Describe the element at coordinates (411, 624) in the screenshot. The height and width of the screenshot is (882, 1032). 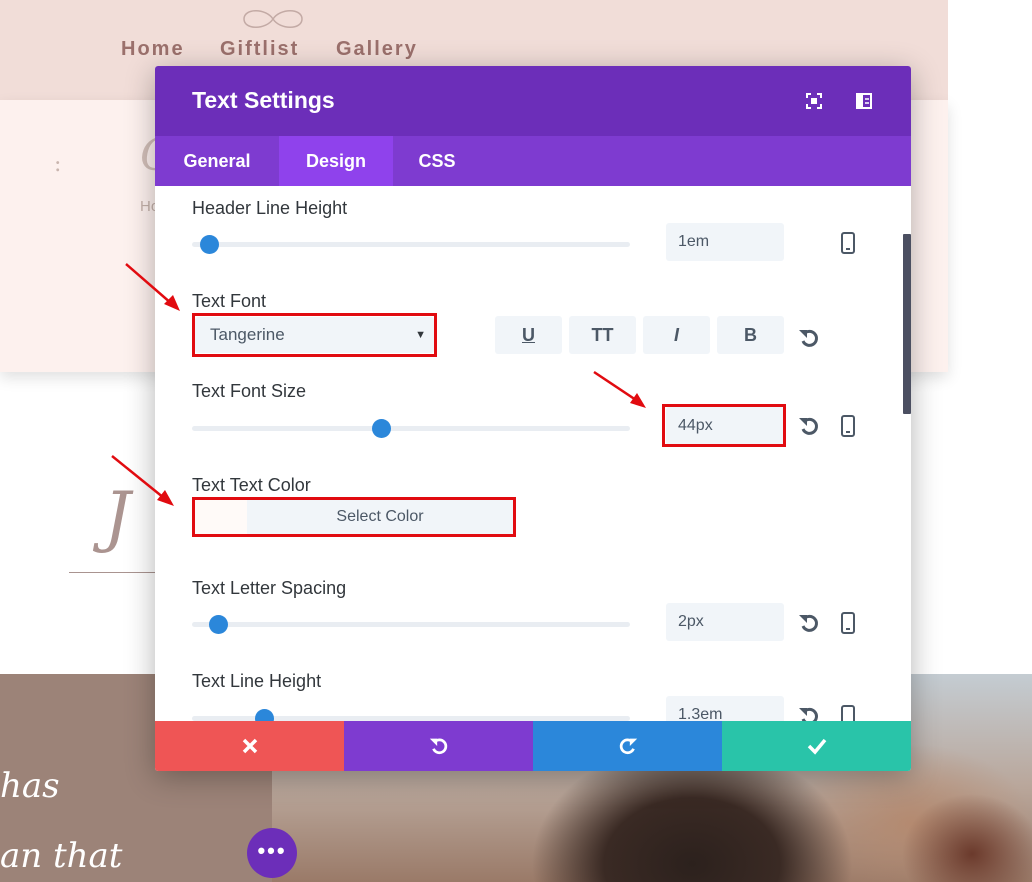
I see `text-letter-spacing-slider` at that location.